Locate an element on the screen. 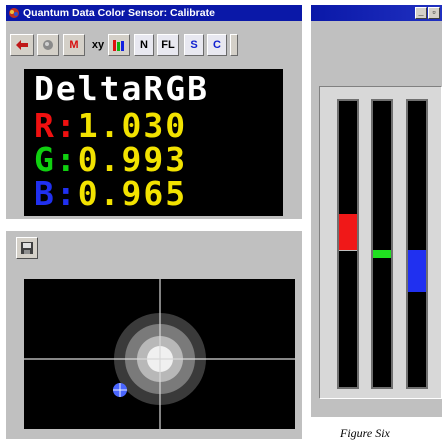 The height and width of the screenshot is (444, 442). green-bar is located at coordinates (382, 244).